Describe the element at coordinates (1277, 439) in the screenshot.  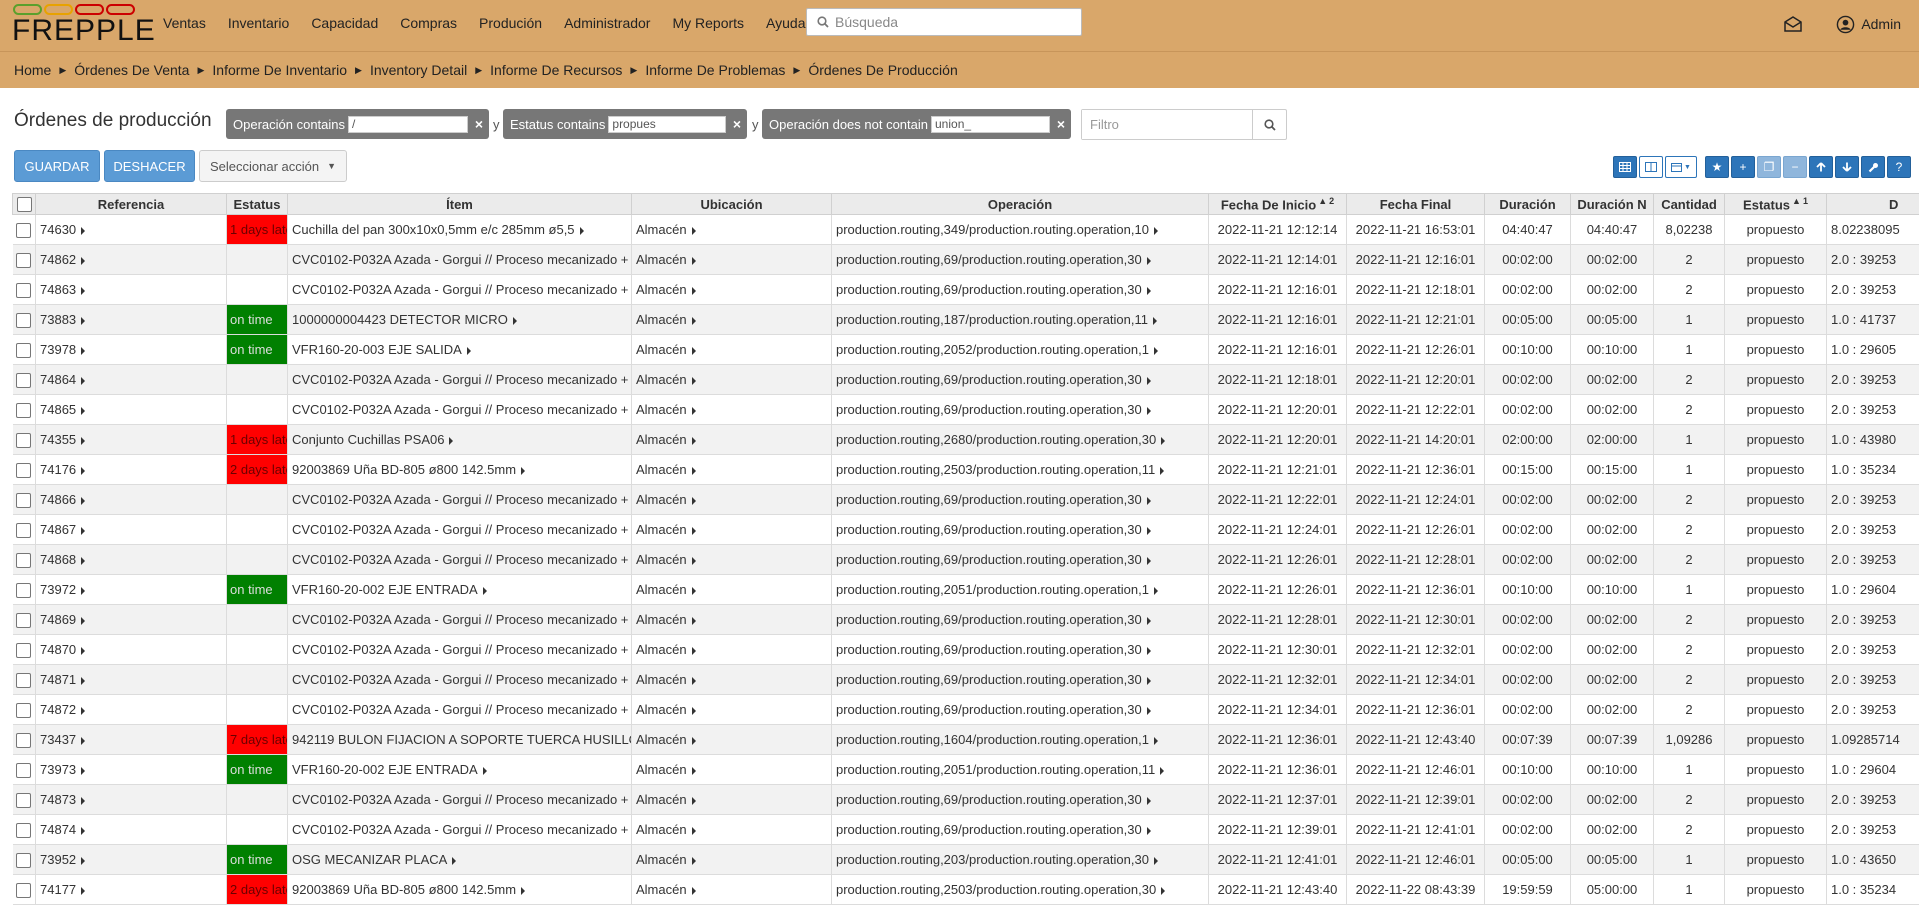
I see `cell-fecha-inicio: 2022-11-21 12:20:01` at that location.